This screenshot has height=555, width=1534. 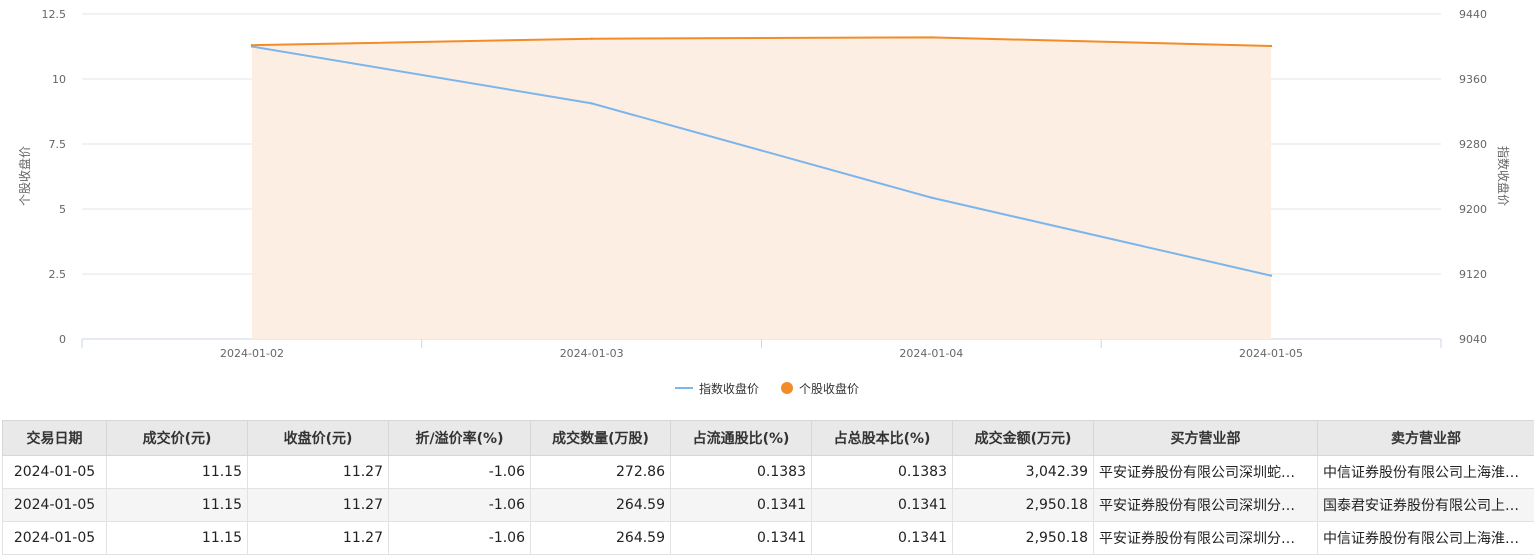 What do you see at coordinates (1473, 209) in the screenshot?
I see `y-right-tick-label: 9200` at bounding box center [1473, 209].